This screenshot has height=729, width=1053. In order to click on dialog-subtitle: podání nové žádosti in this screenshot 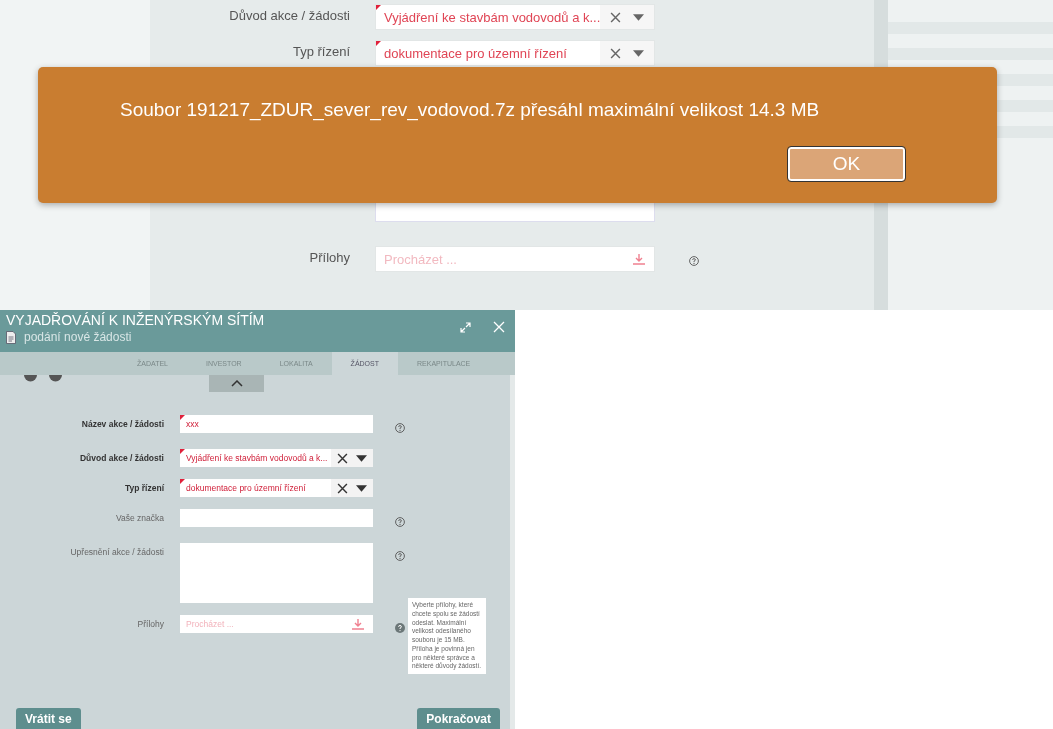, I will do `click(78, 337)`.